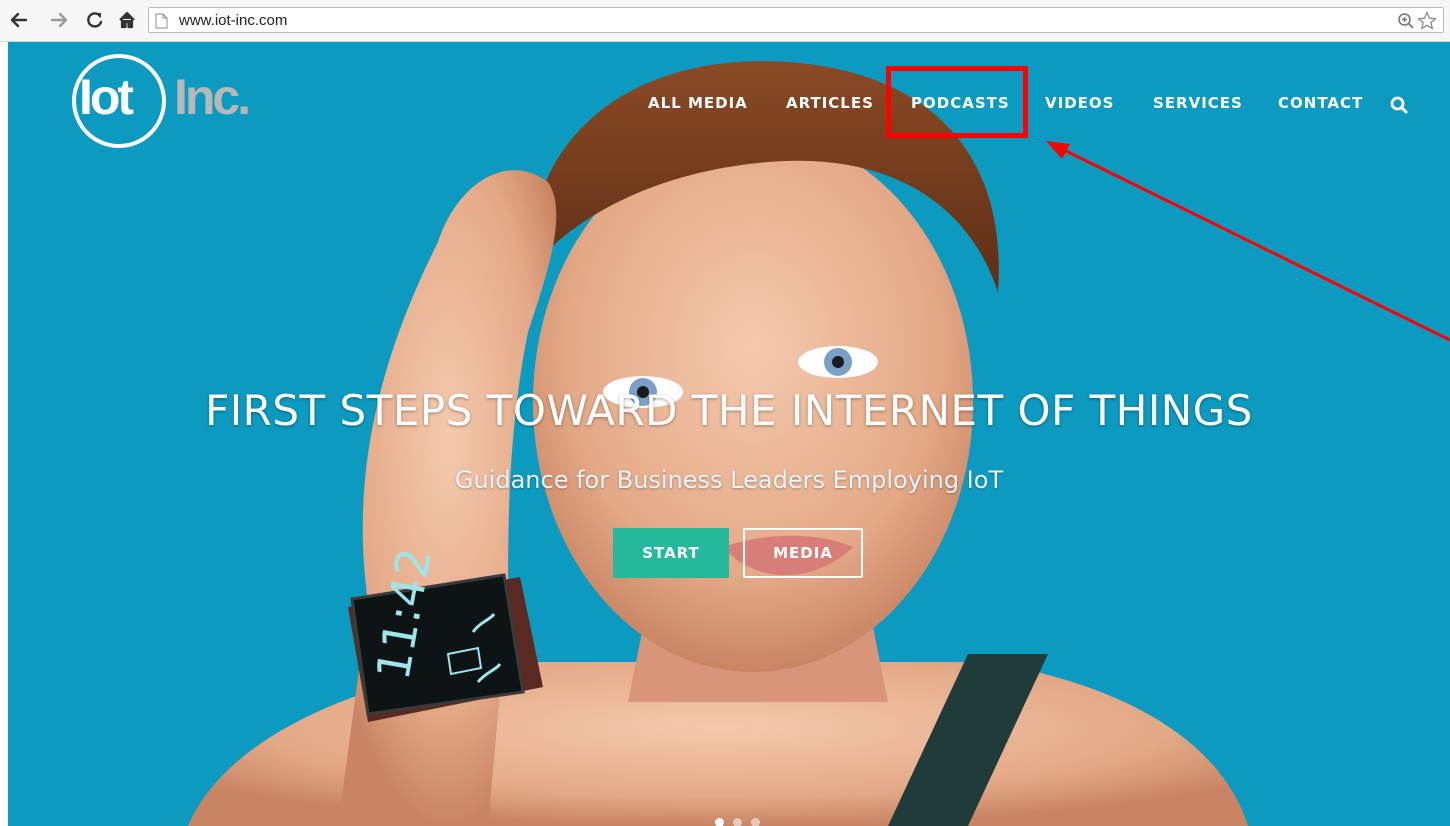 The height and width of the screenshot is (826, 1450). Describe the element at coordinates (1320, 103) in the screenshot. I see `nav-contact: CONTACT` at that location.